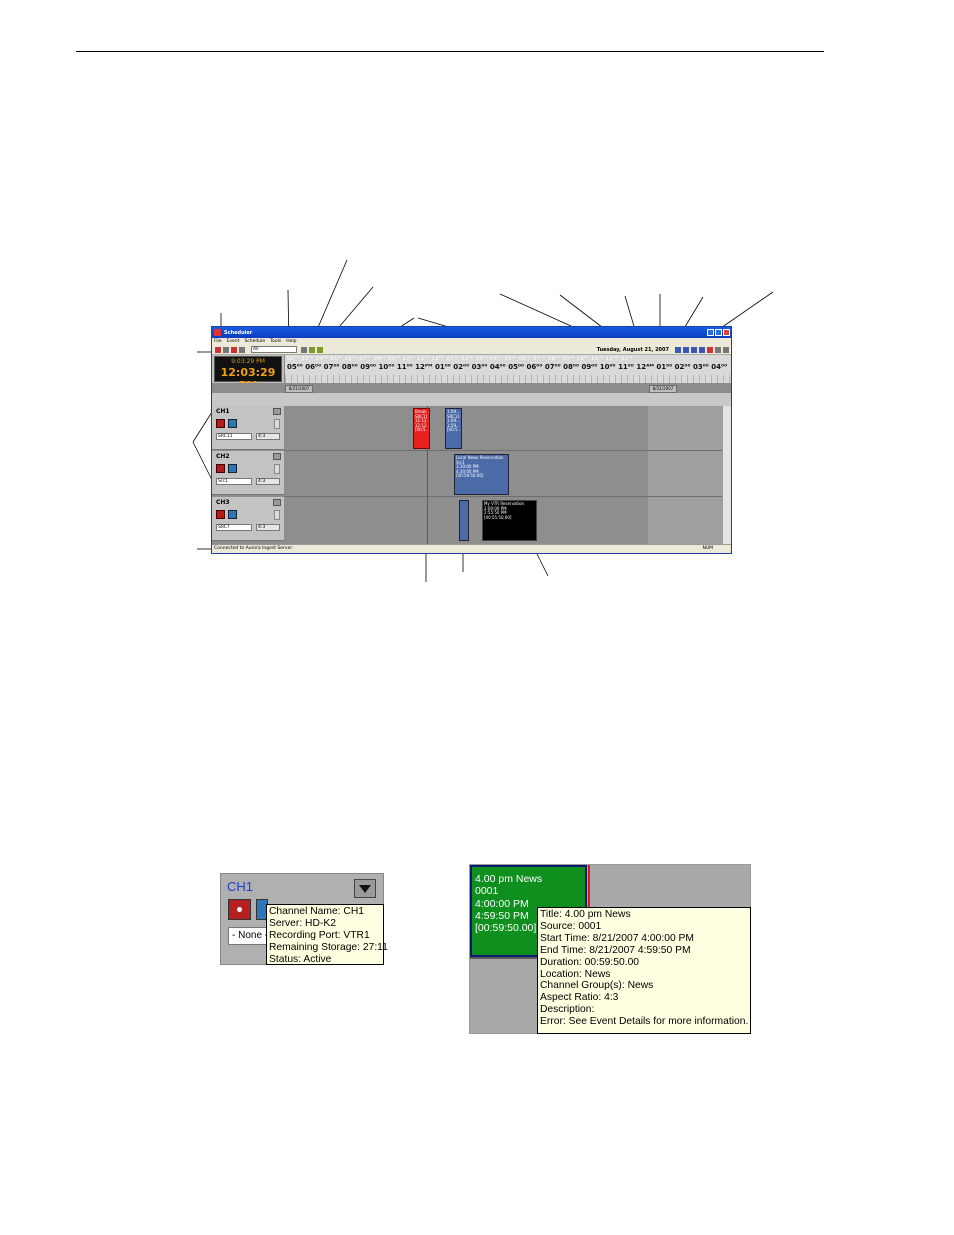 This screenshot has height=1235, width=954. Describe the element at coordinates (615, 950) in the screenshot. I see `tooltip-line: End Time: 8/21/2007 4:59:50 PM` at that location.